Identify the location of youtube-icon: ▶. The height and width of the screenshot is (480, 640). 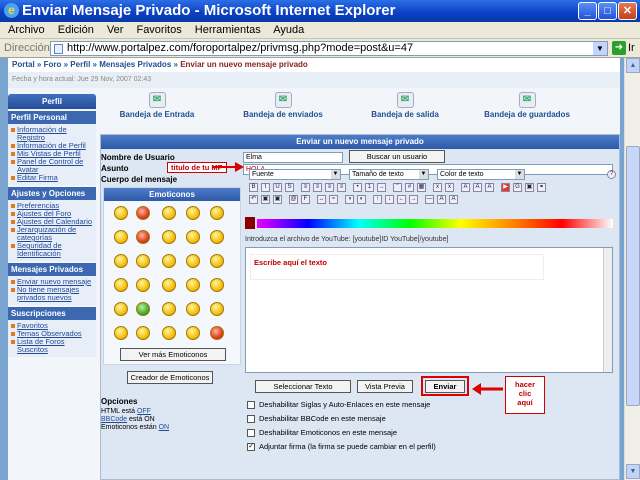
(505, 187).